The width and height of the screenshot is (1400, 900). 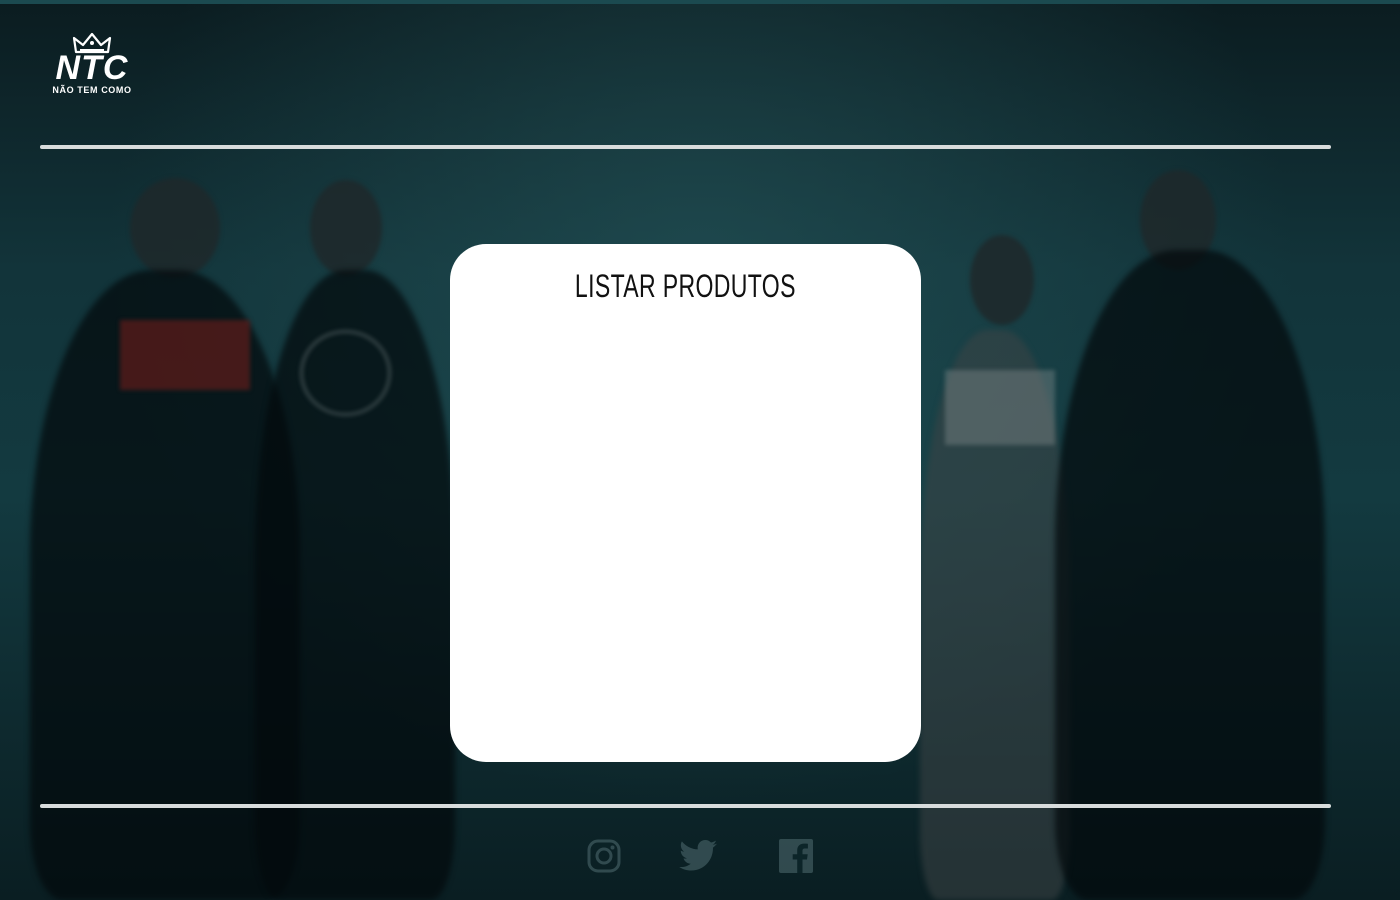 What do you see at coordinates (685, 147) in the screenshot?
I see `header-divider` at bounding box center [685, 147].